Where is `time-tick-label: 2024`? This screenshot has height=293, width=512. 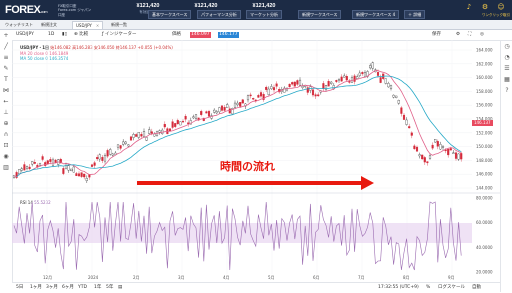
time-tick-label: 2024 is located at coordinates (93, 277).